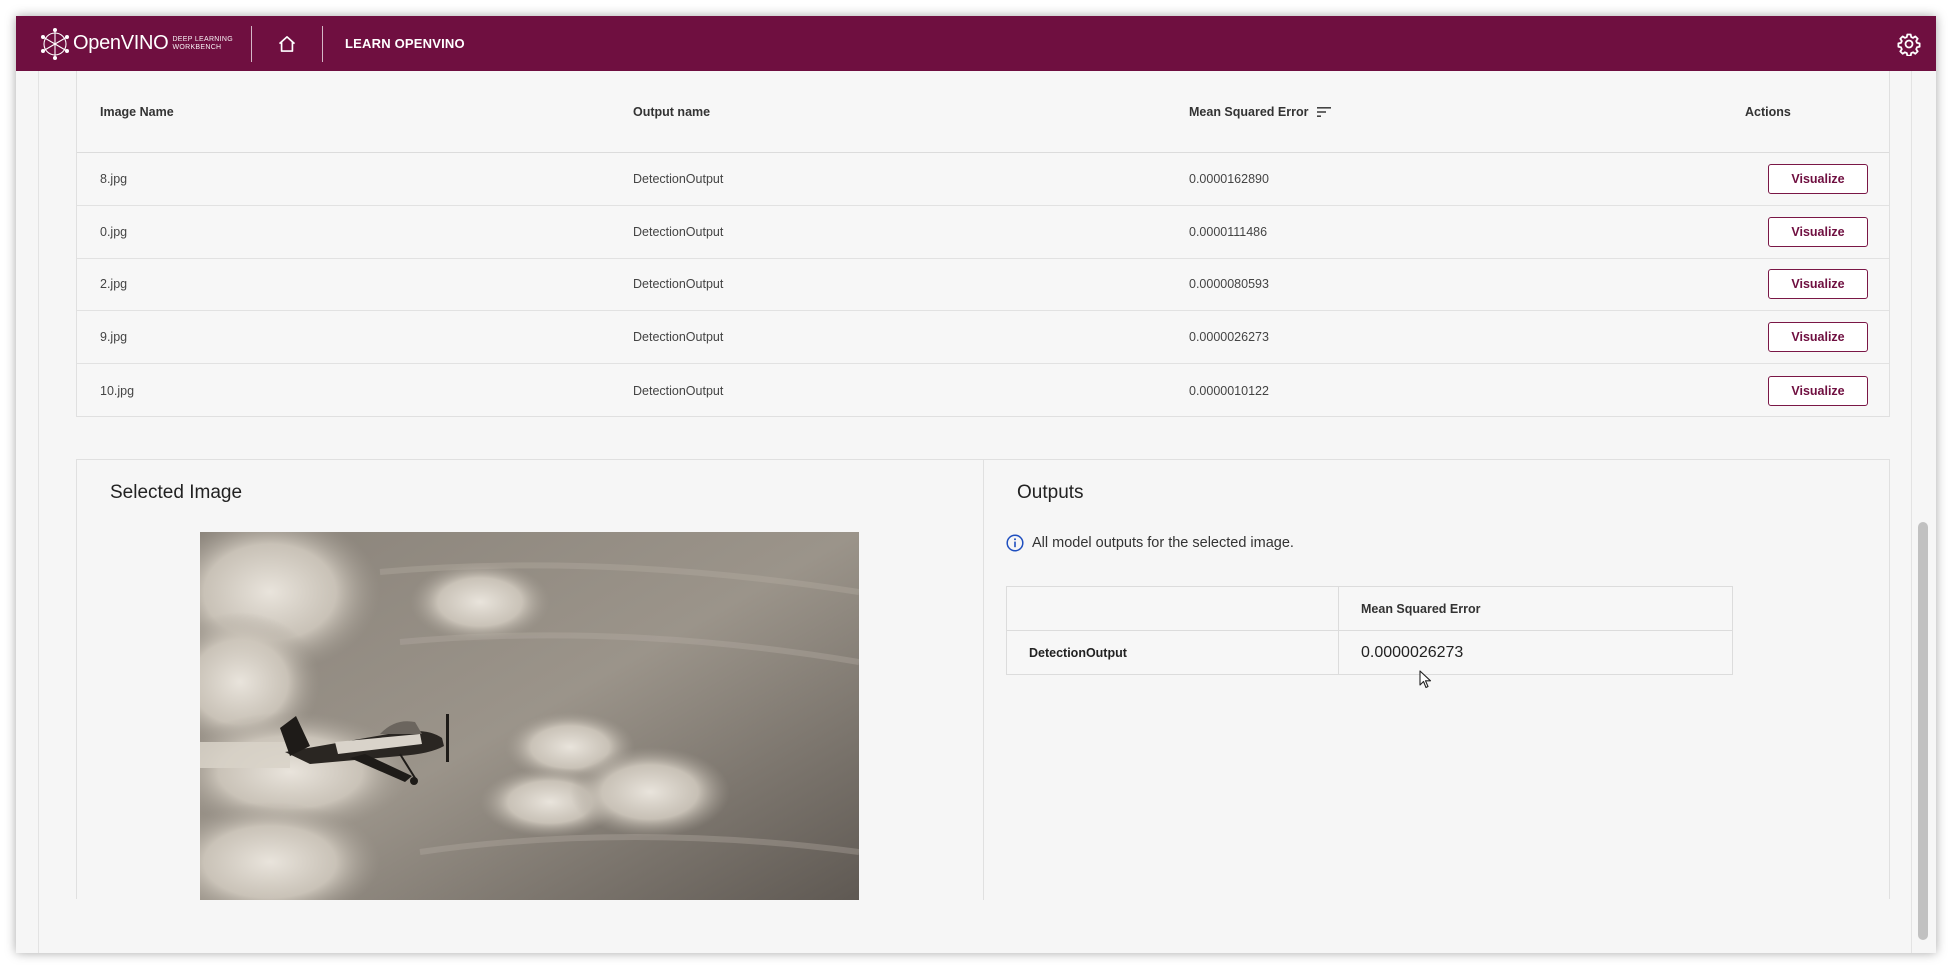 This screenshot has width=1960, height=977. What do you see at coordinates (197, 47) in the screenshot?
I see `logo-subtitle-line-2: WORKBENCH` at bounding box center [197, 47].